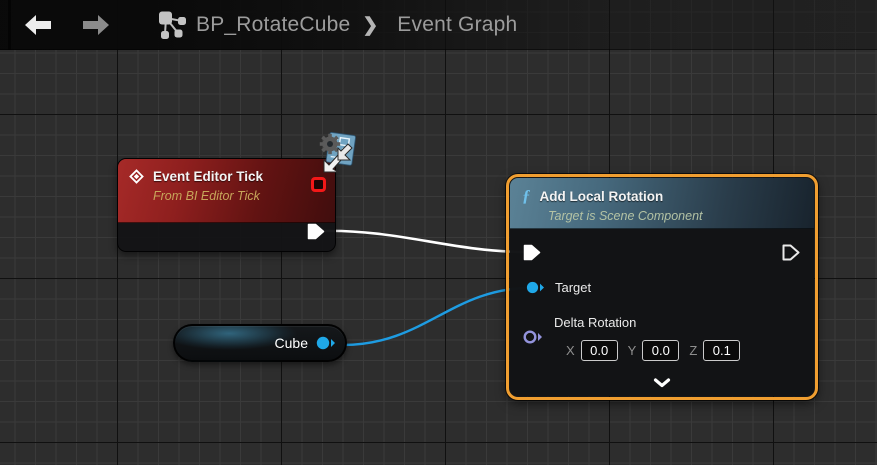  I want to click on cube-variable-node: Cube, so click(260, 343).